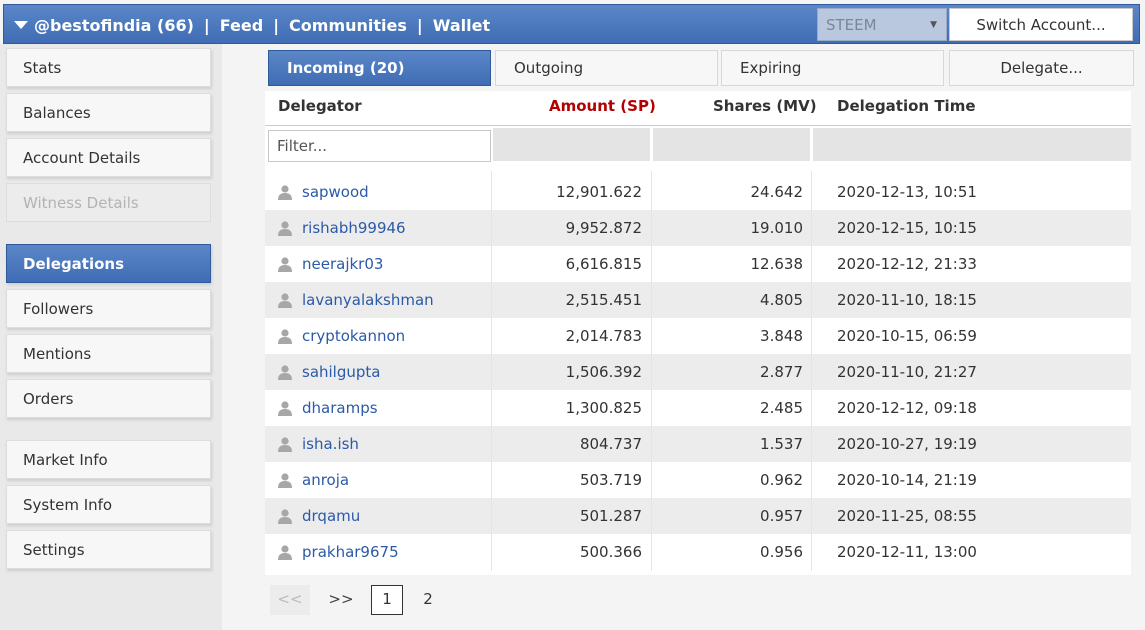  I want to click on table-row: dharamps 1,300.825 2.485 2020-12-12, 09:18, so click(698, 408).